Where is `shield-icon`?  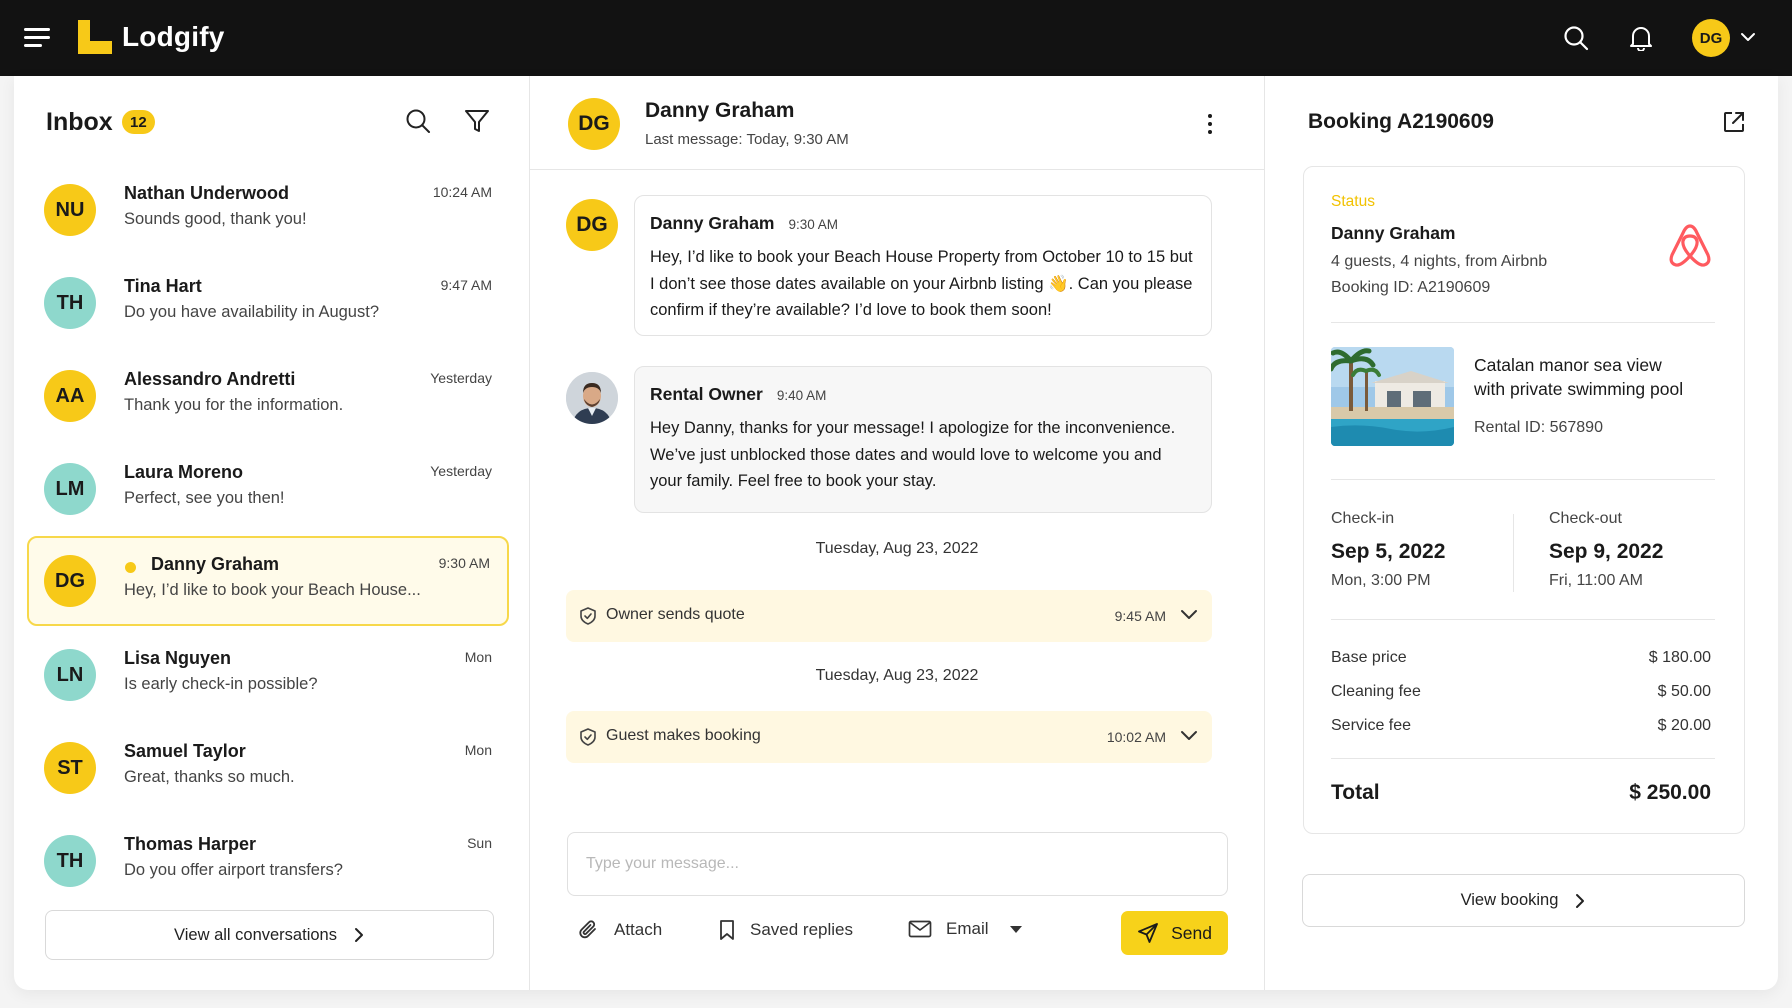
shield-icon is located at coordinates (588, 616).